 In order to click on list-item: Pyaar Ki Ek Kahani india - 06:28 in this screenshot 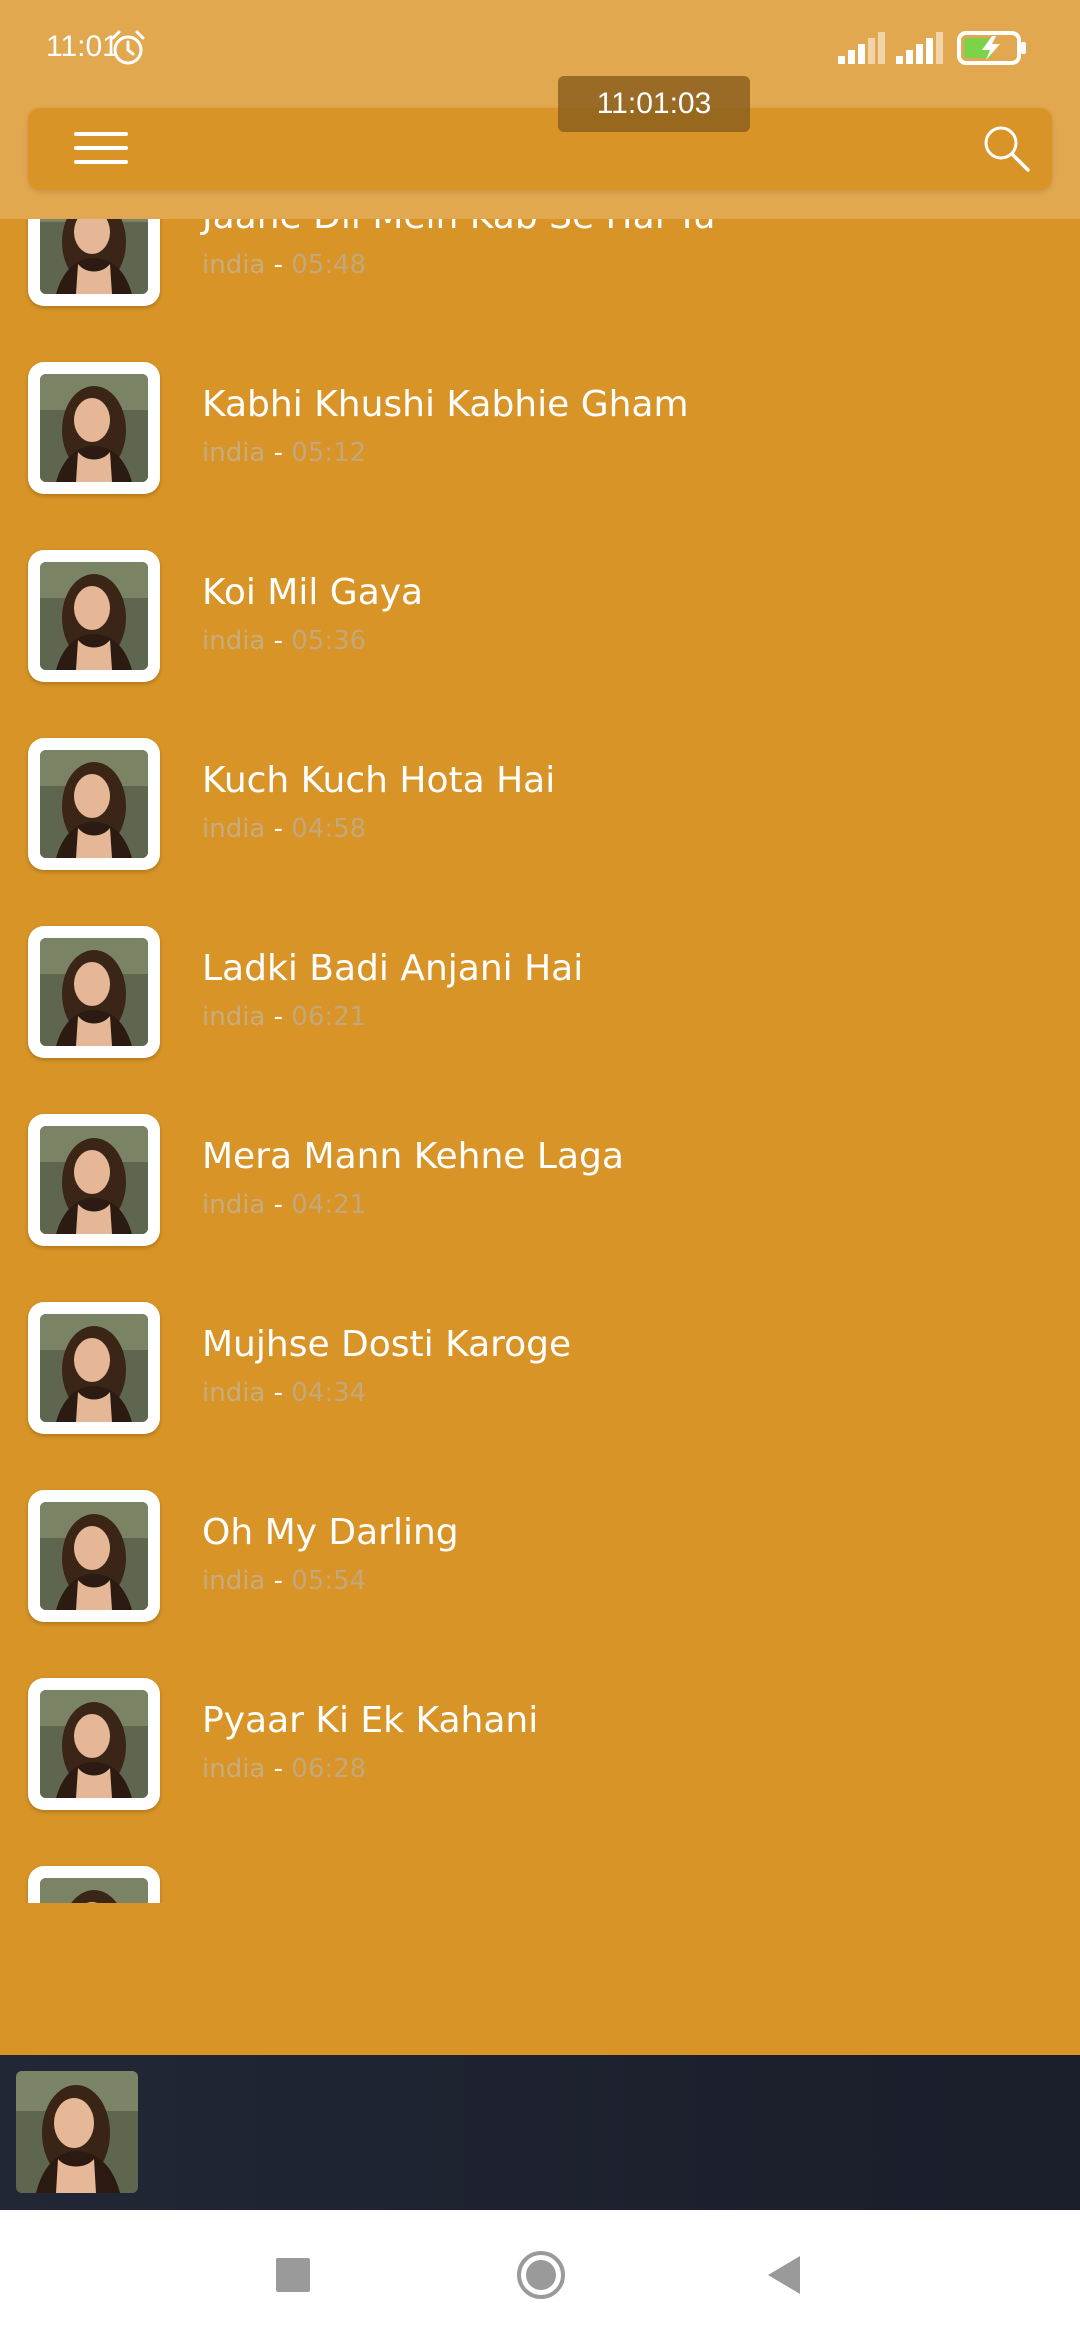, I will do `click(540, 1772)`.